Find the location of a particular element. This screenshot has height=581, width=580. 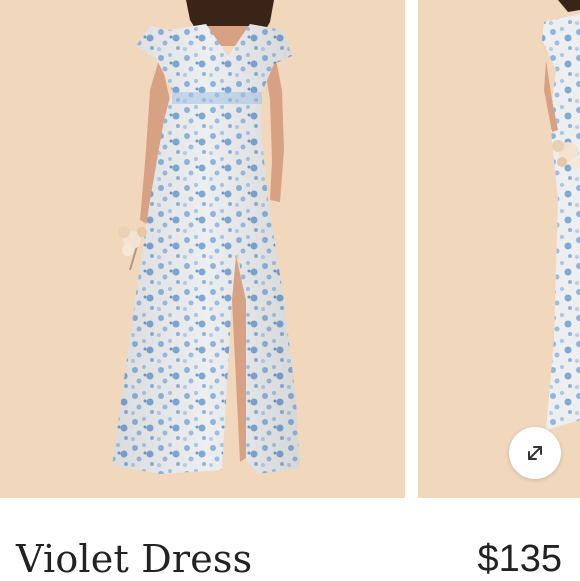

product-price: $135 is located at coordinates (519, 559).